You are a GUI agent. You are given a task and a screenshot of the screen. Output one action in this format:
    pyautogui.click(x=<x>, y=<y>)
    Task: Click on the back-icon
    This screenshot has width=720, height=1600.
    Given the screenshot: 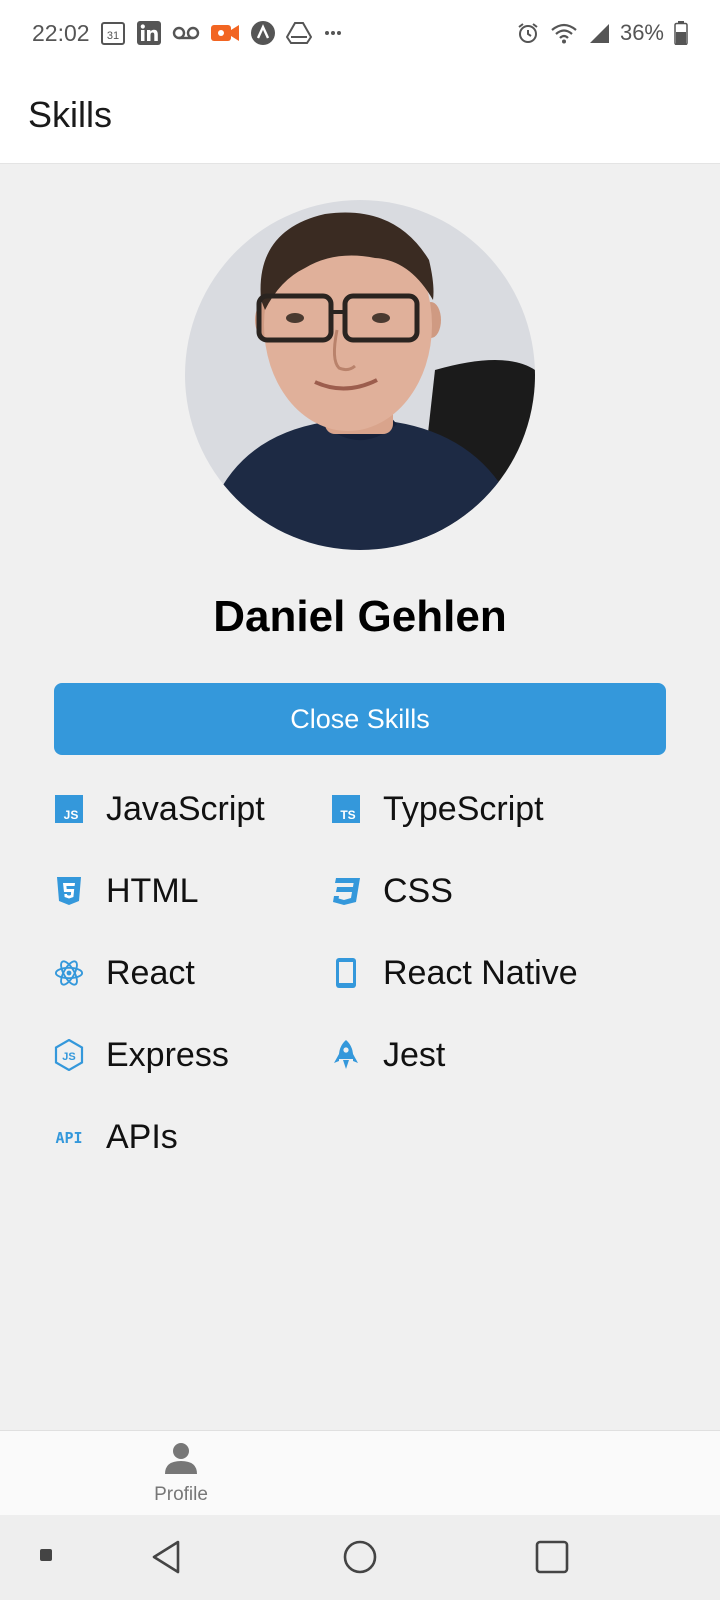 What is the action you would take?
    pyautogui.click(x=166, y=1557)
    